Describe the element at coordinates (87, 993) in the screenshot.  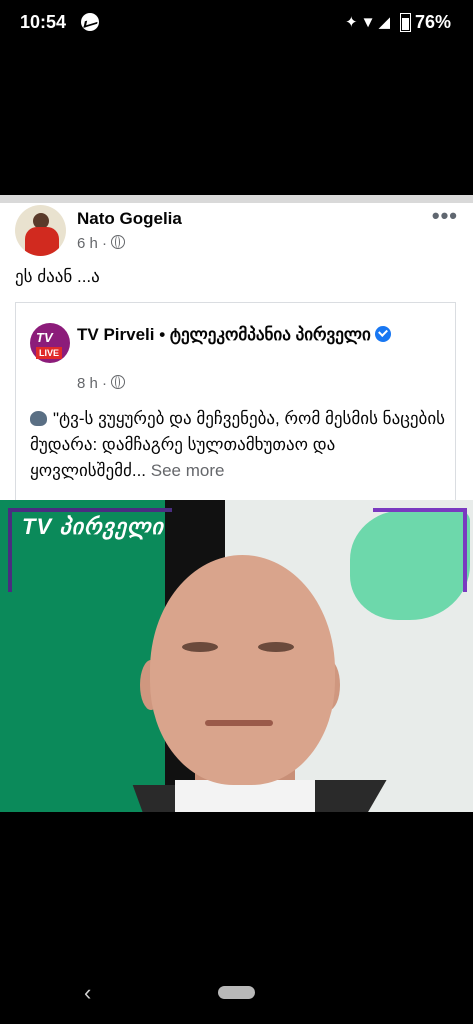
I see `back-icon: ‹` at that location.